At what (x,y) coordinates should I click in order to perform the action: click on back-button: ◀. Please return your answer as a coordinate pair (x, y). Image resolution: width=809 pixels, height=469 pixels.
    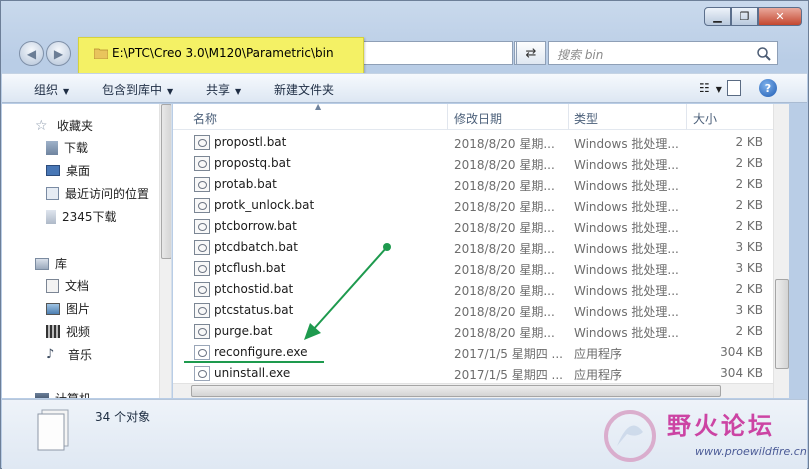
    Looking at the image, I should click on (31, 53).